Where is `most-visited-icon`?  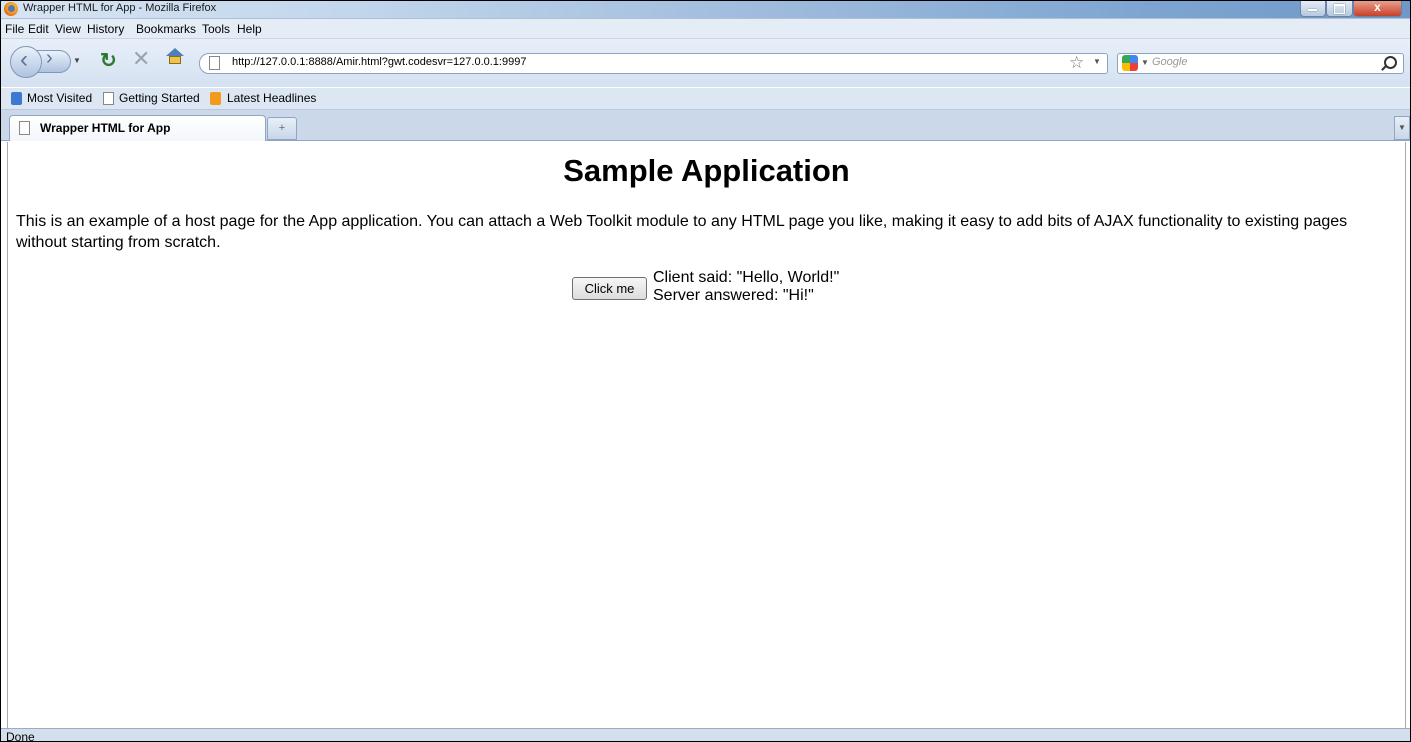
most-visited-icon is located at coordinates (16, 98).